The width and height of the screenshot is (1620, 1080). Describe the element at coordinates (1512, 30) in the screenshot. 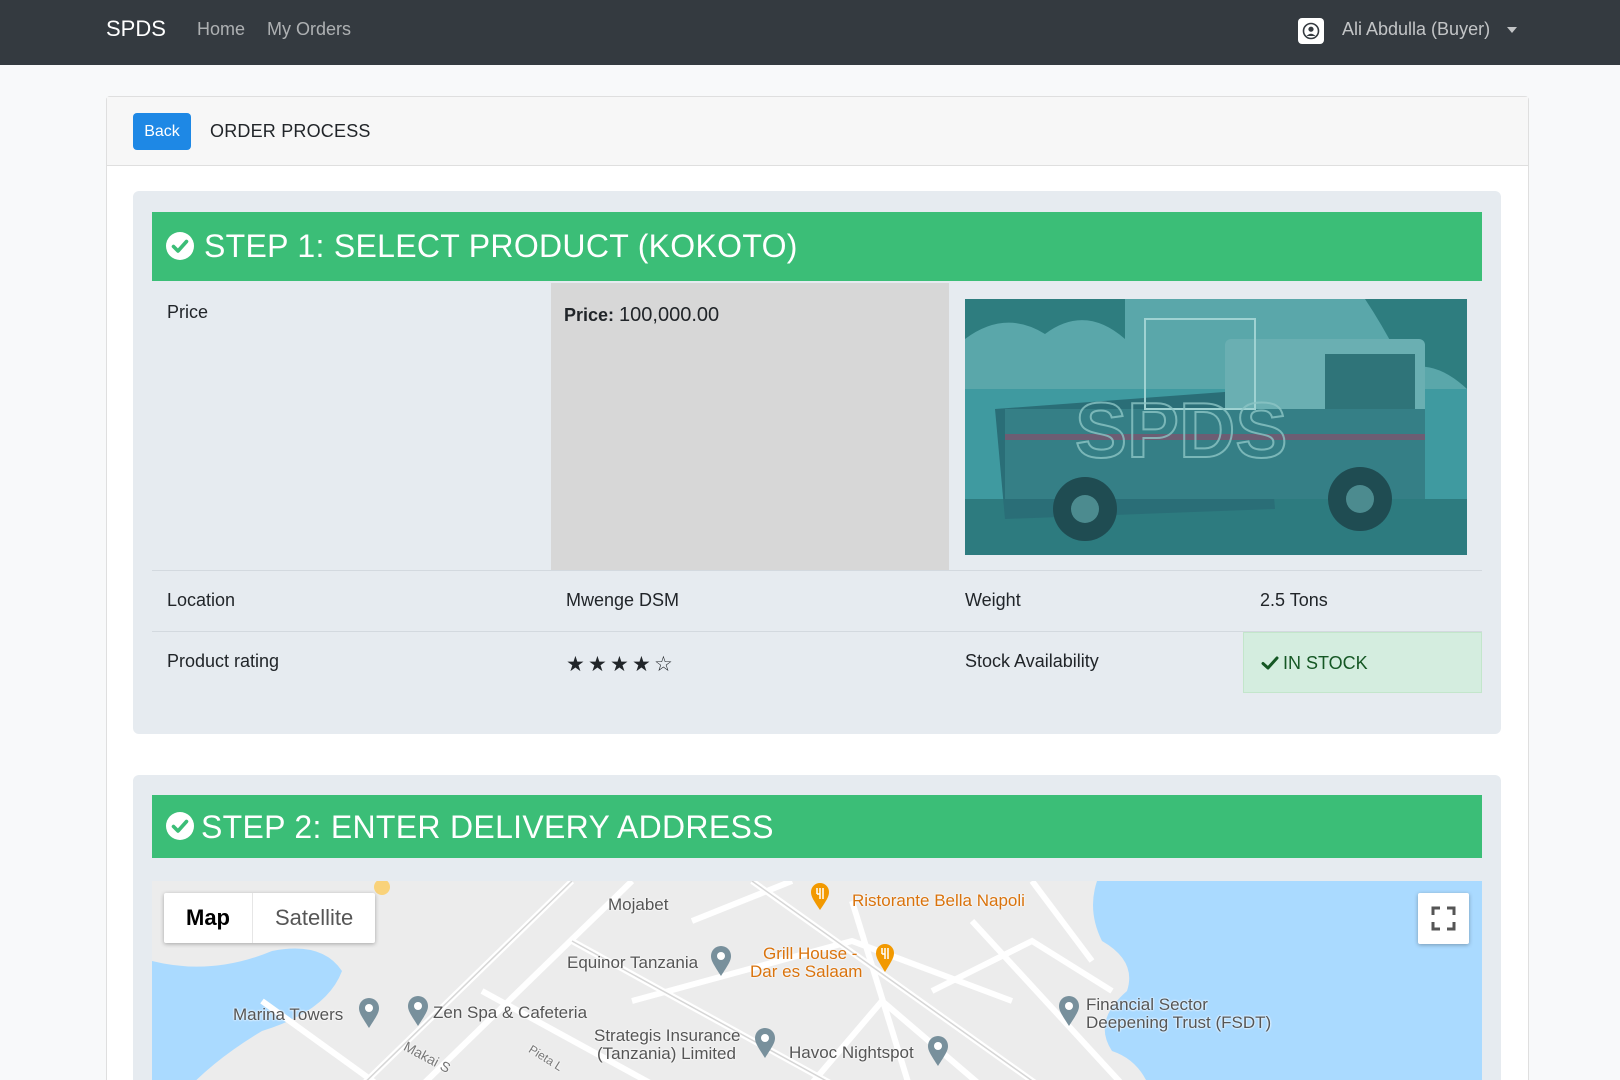

I see `chevron-down-icon` at that location.